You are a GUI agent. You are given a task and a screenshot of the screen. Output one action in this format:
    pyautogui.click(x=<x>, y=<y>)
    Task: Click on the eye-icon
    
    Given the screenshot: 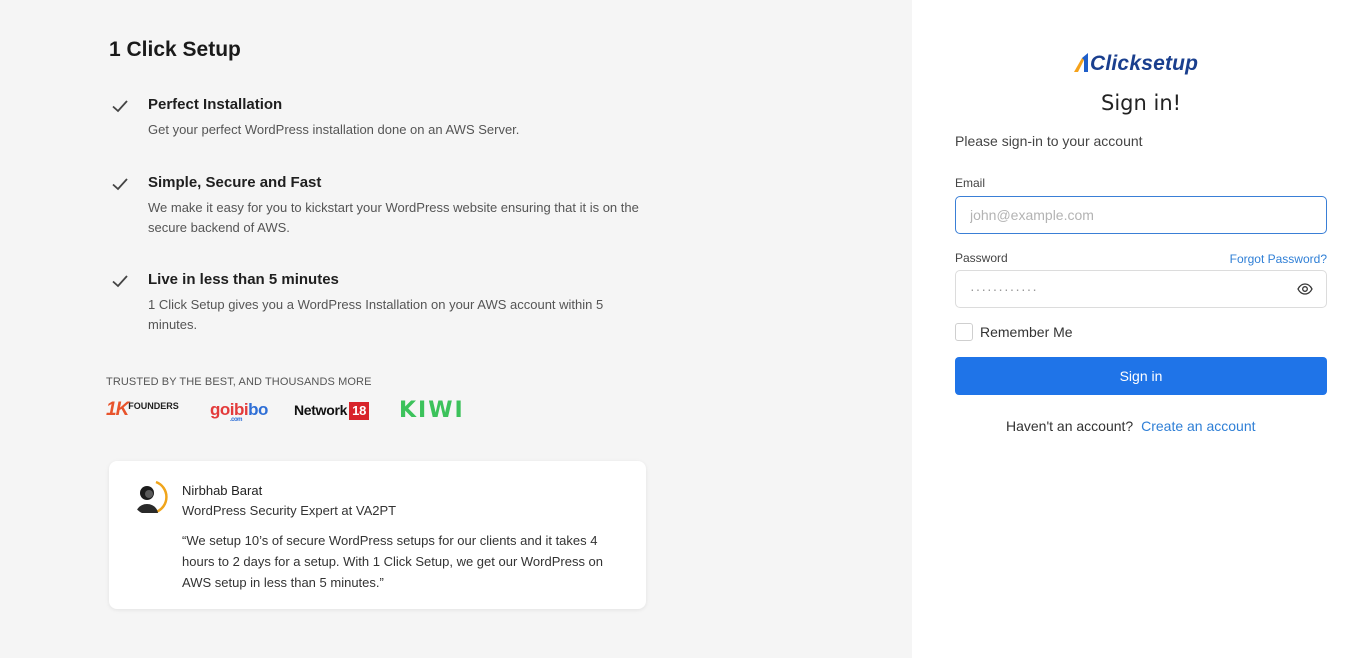 What is the action you would take?
    pyautogui.click(x=1305, y=289)
    